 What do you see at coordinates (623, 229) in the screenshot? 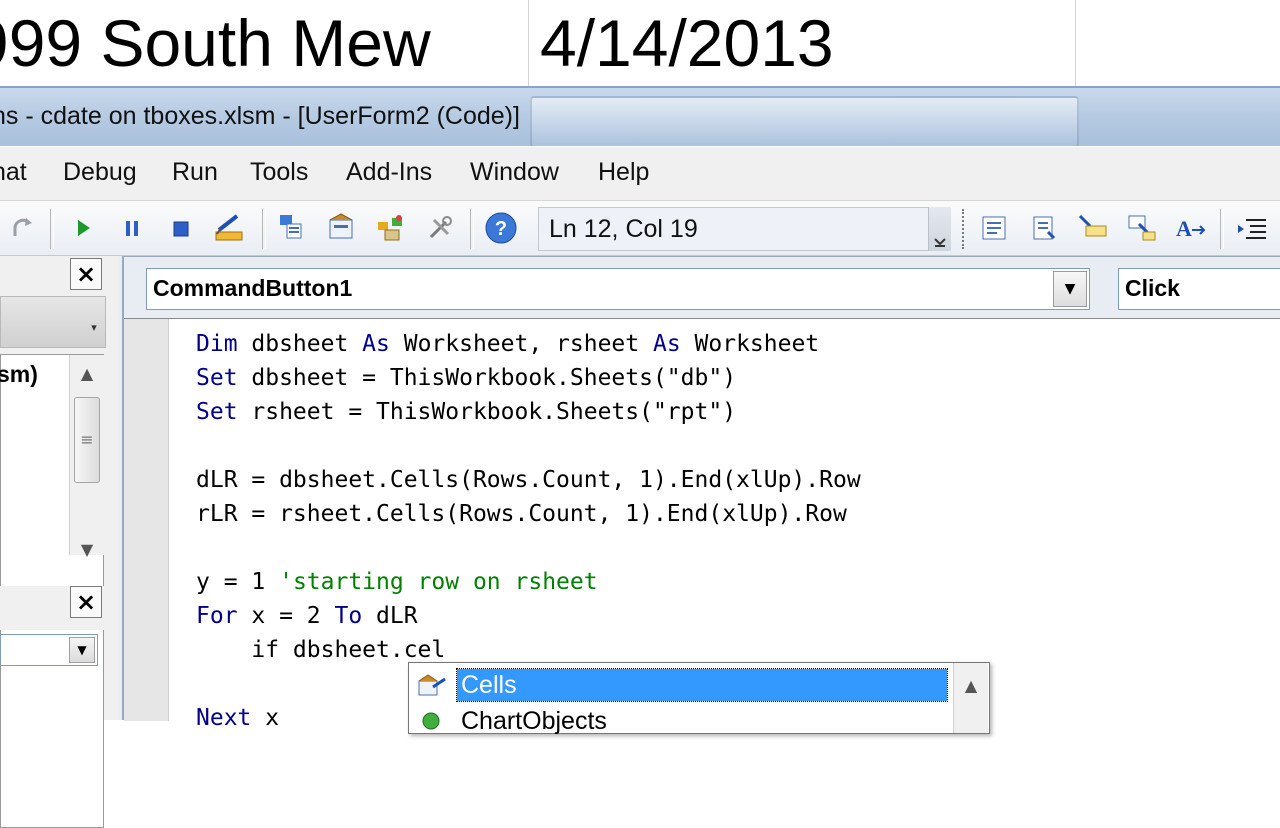
I see `cursor-position-text: Ln 12, Col 19` at bounding box center [623, 229].